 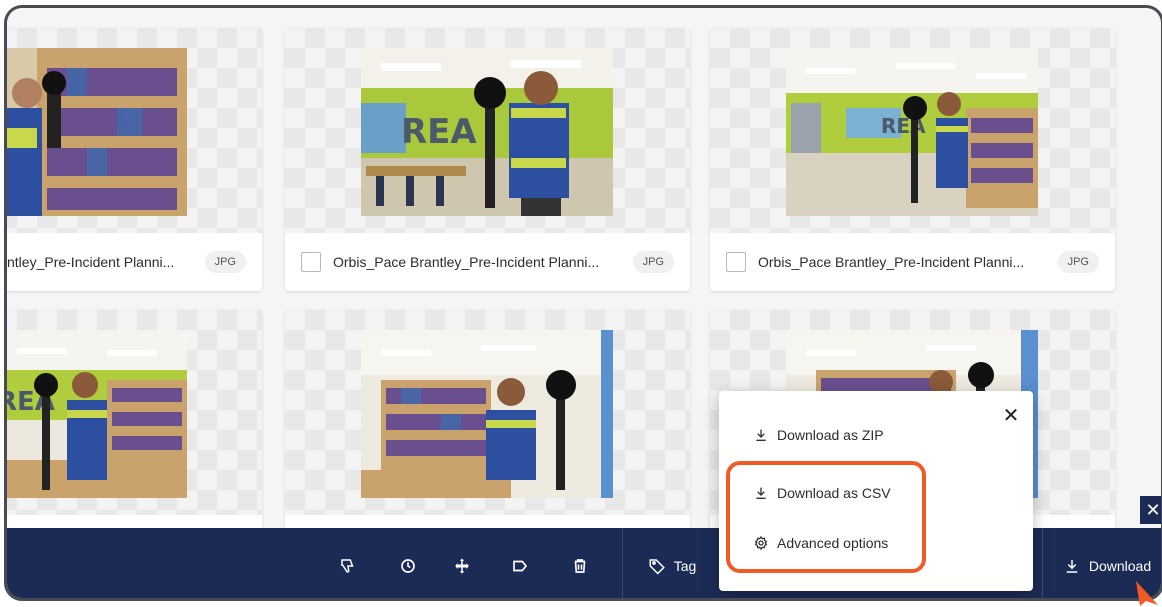 What do you see at coordinates (462, 566) in the screenshot?
I see `move-icon` at bounding box center [462, 566].